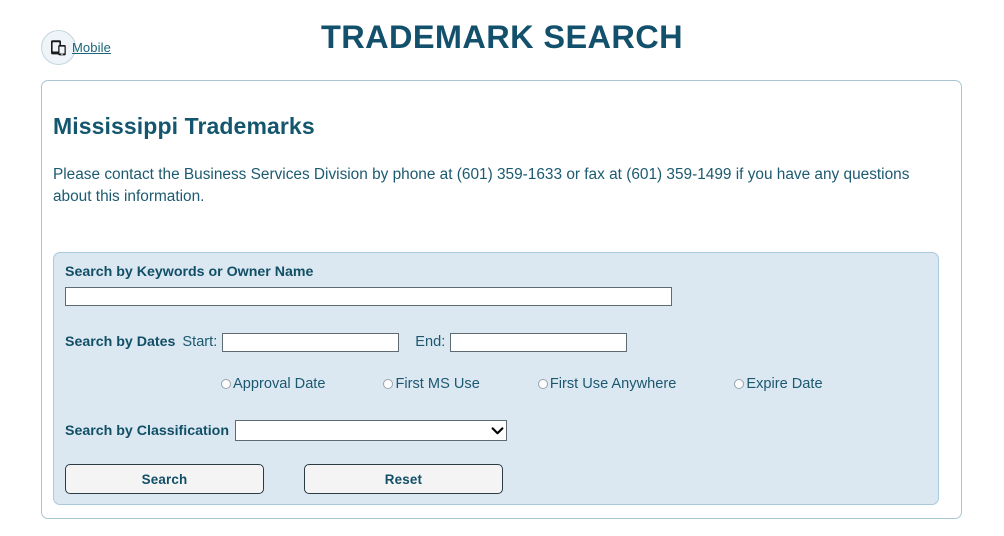 This screenshot has height=536, width=1004. I want to click on classification-field-label: Search by Classification, so click(147, 430).